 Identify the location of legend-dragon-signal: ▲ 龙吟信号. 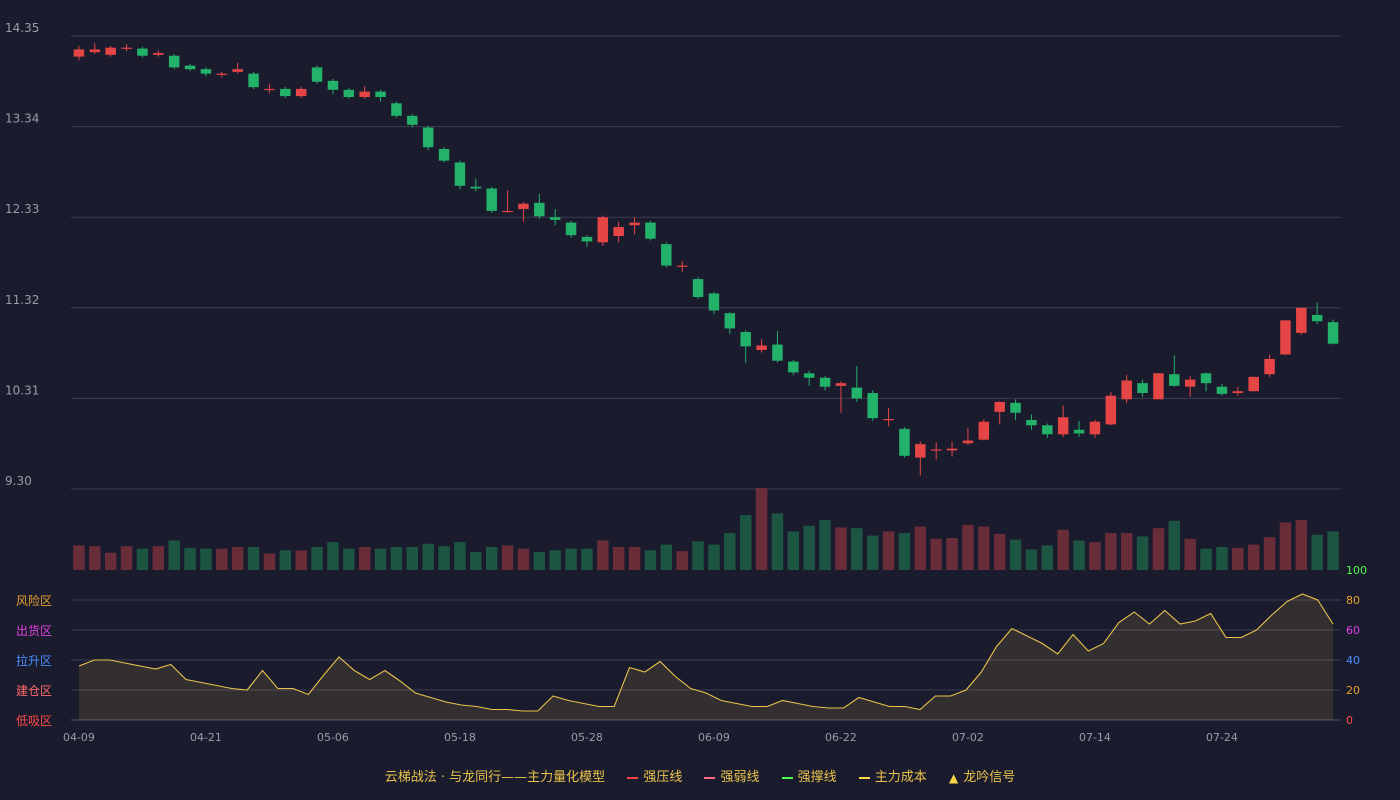
(982, 775).